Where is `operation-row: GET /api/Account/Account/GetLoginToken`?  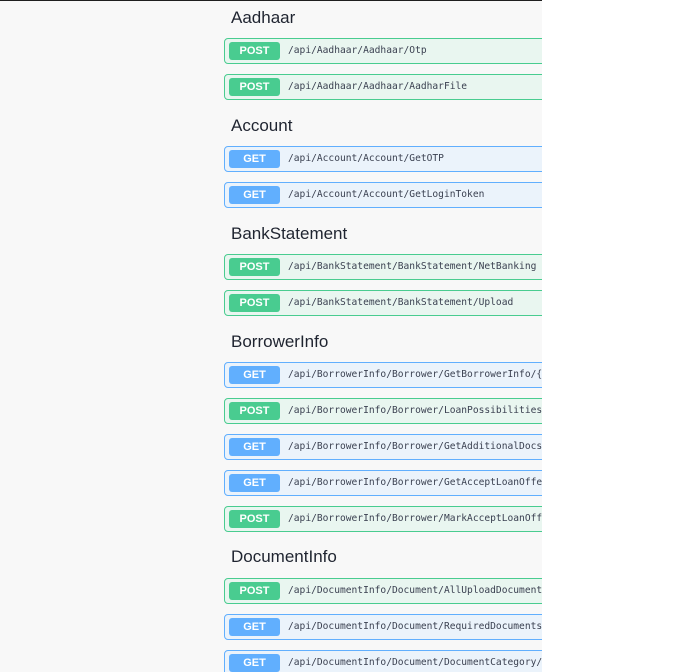
operation-row: GET /api/Account/Account/GetLoginToken is located at coordinates (383, 195).